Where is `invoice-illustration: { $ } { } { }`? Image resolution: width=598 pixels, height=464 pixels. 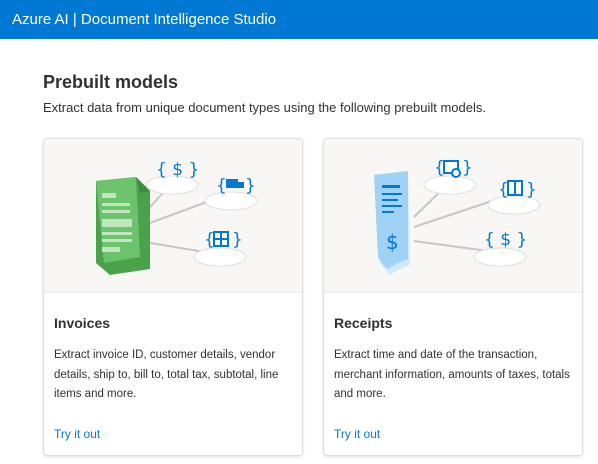
invoice-illustration: { $ } { } { } is located at coordinates (173, 216).